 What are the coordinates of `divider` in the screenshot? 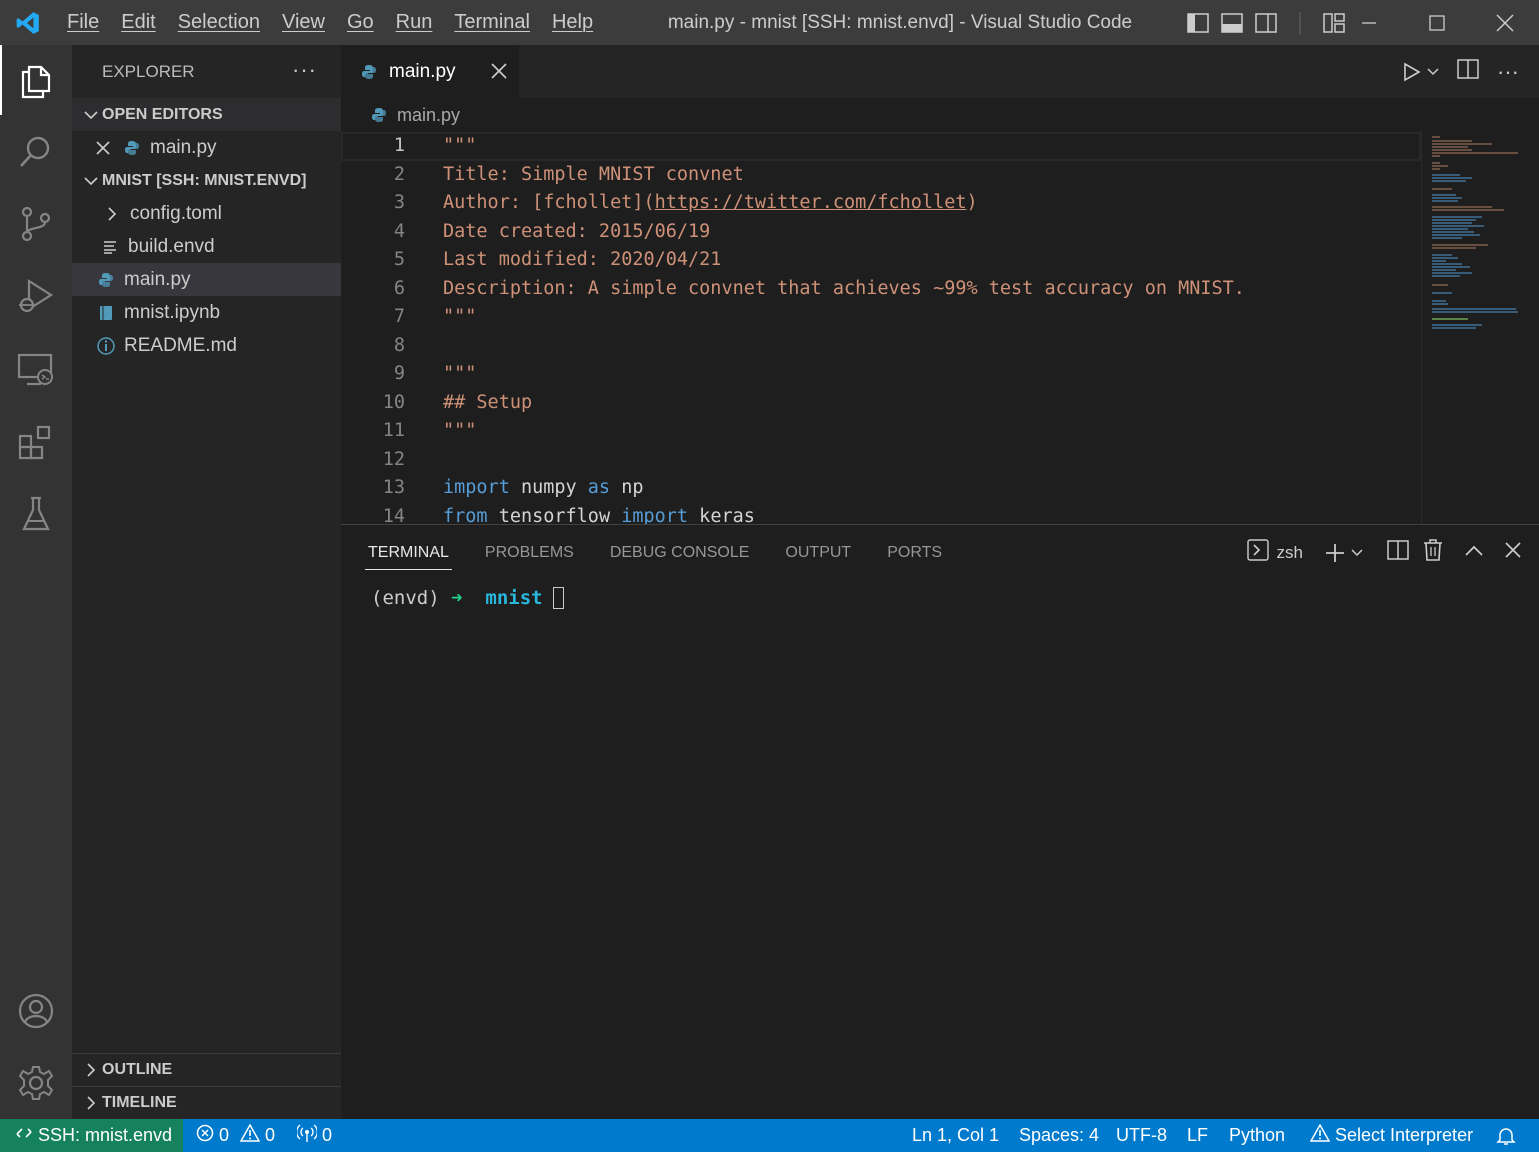 It's located at (1300, 23).